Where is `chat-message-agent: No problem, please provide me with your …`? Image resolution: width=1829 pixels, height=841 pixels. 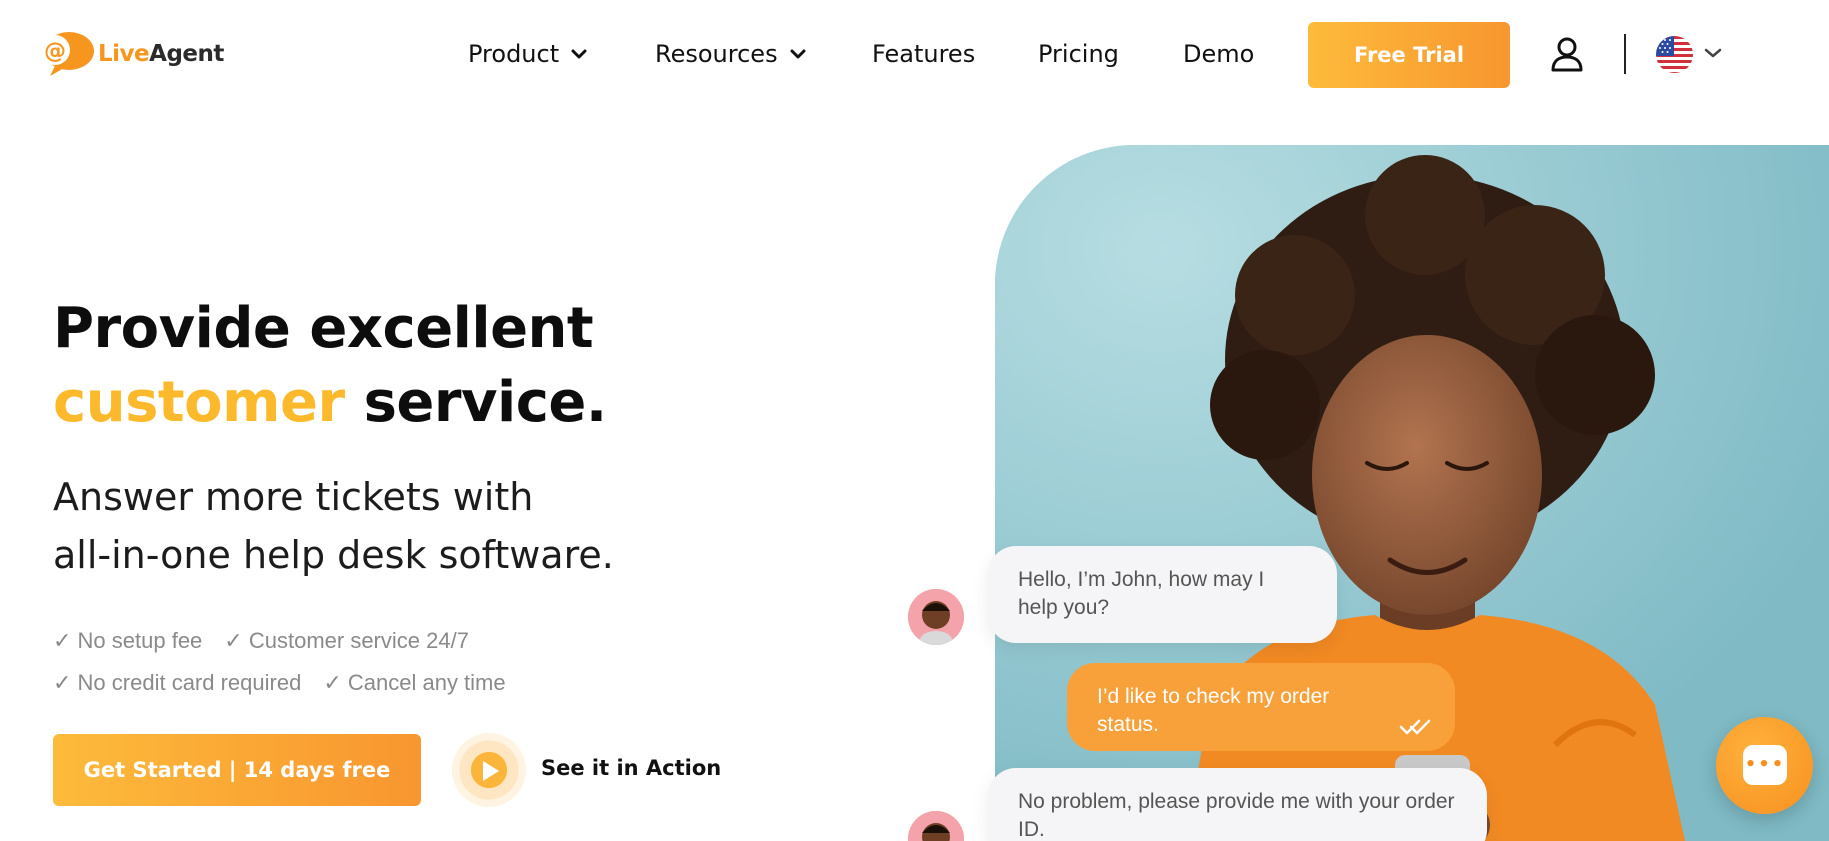 chat-message-agent: No problem, please provide me with your … is located at coordinates (1237, 804).